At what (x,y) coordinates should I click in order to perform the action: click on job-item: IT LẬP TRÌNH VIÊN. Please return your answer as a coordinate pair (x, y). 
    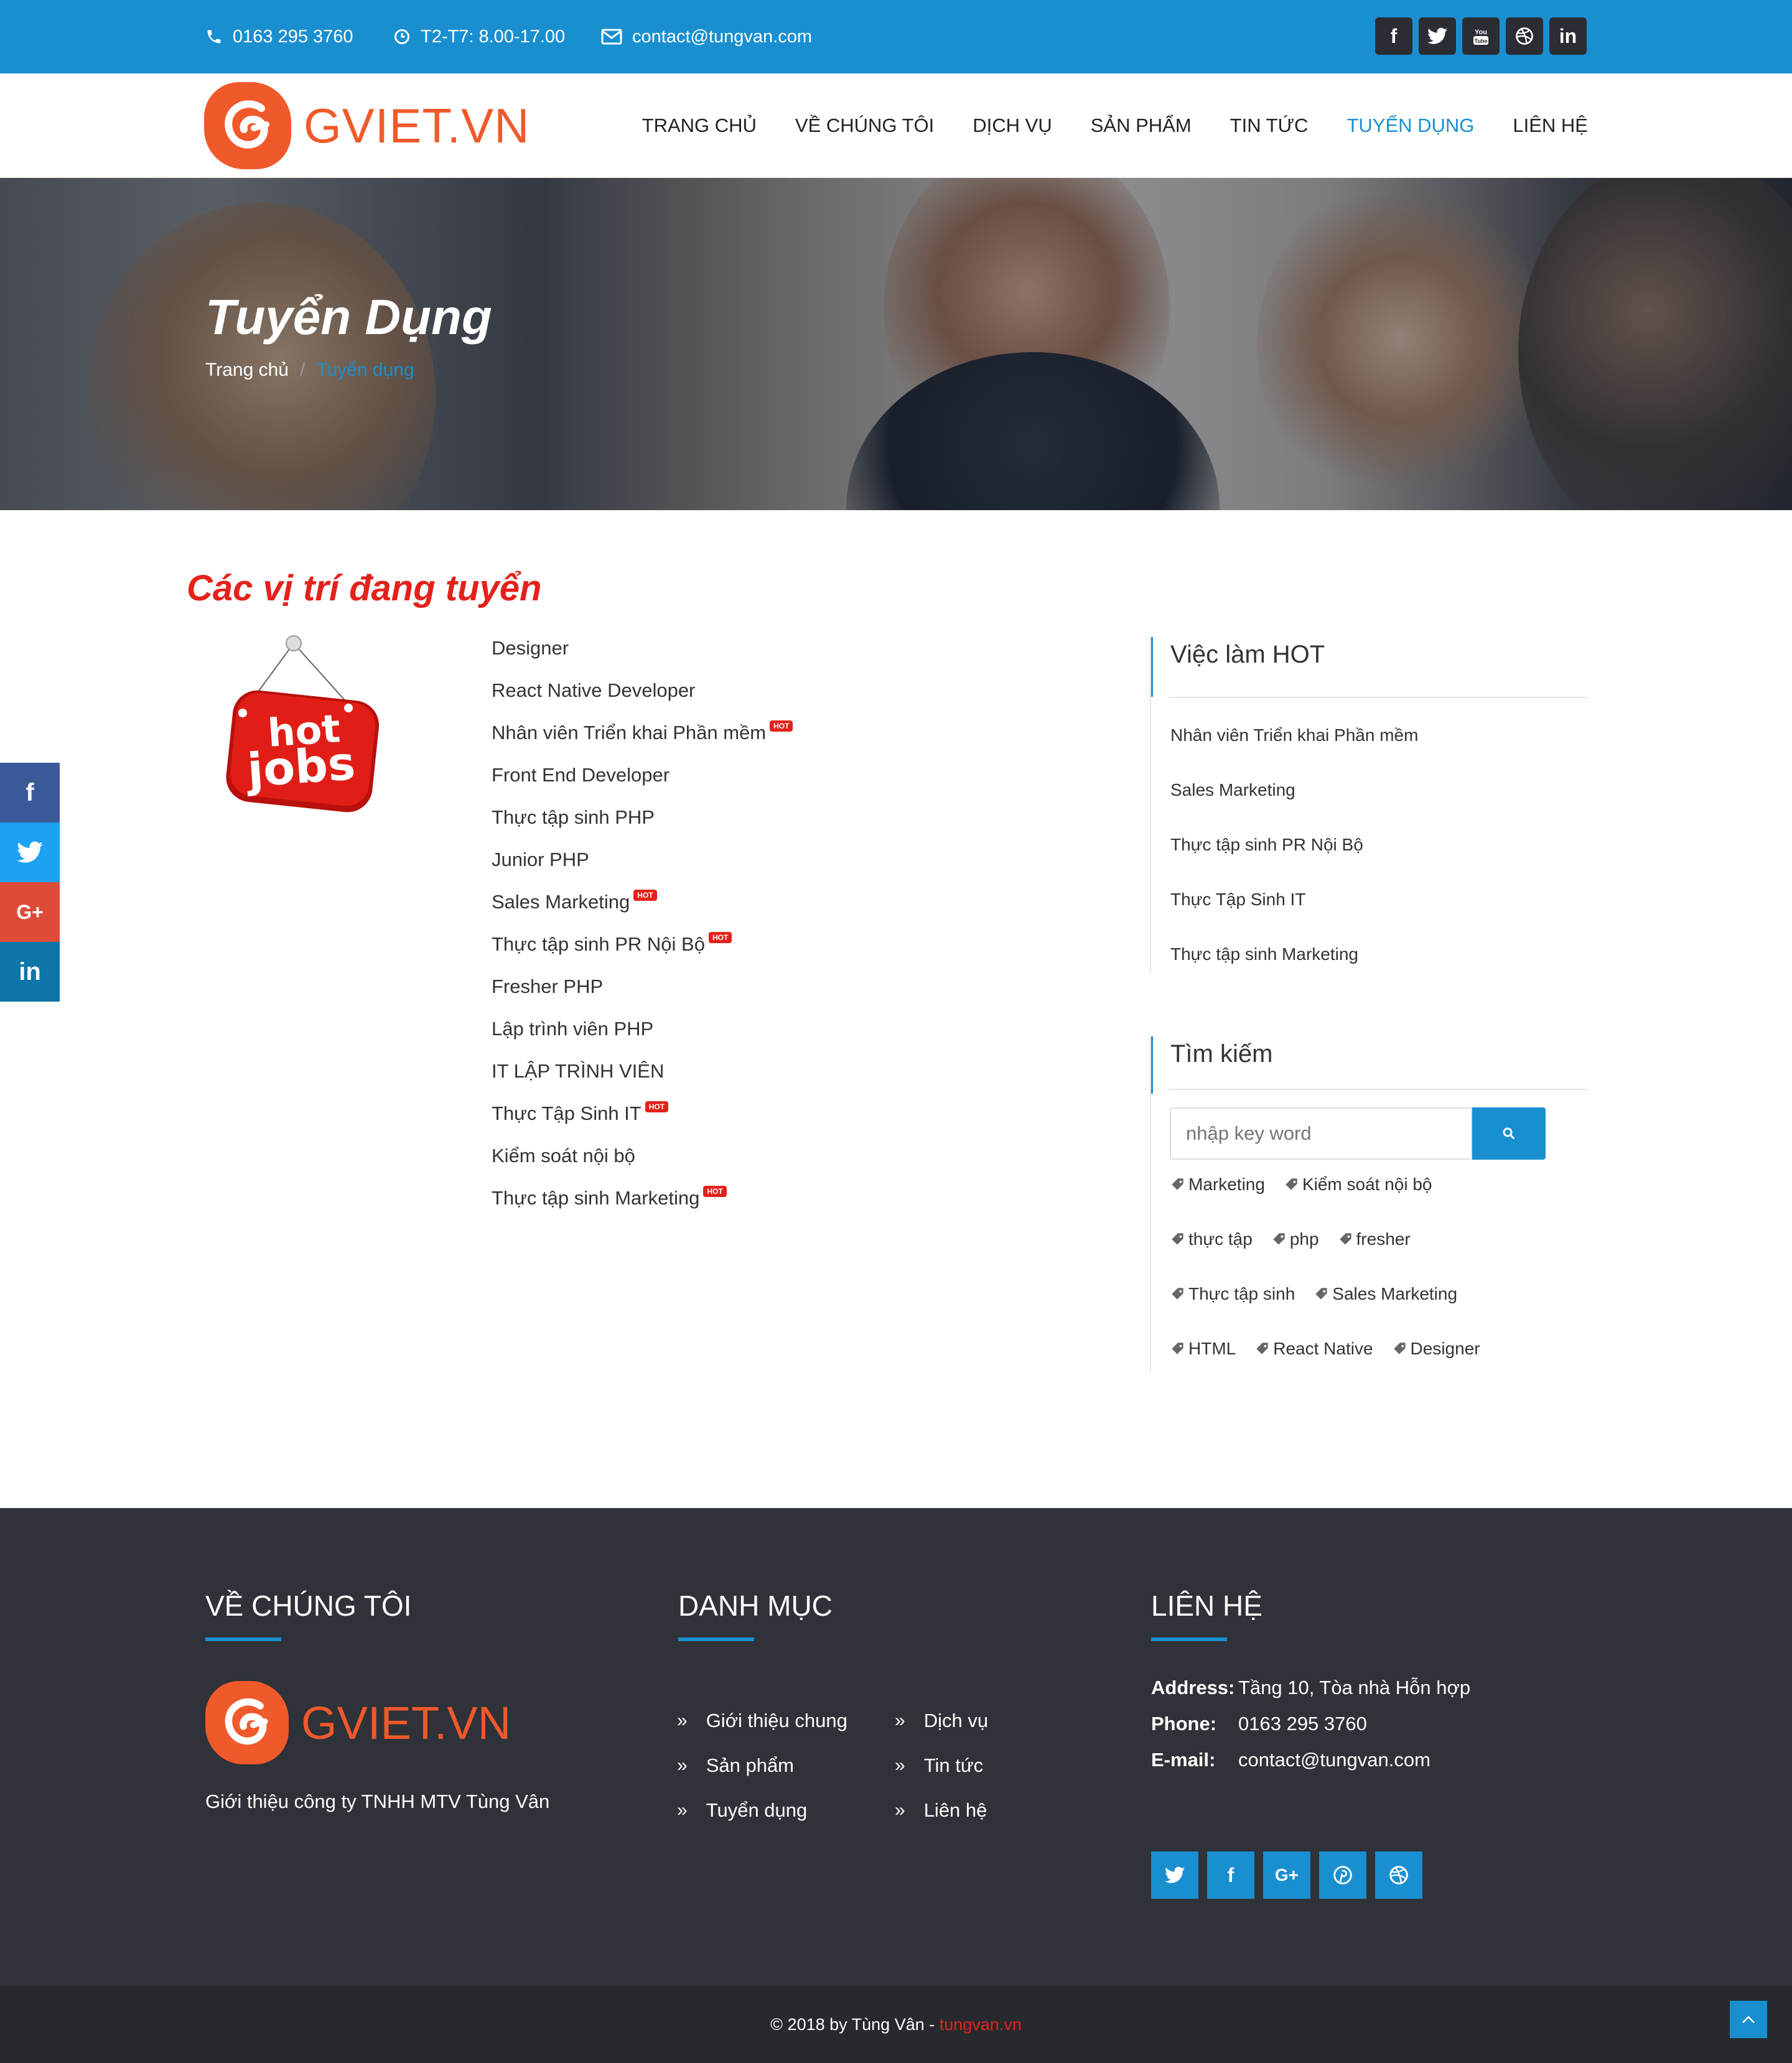
    Looking at the image, I should click on (642, 1080).